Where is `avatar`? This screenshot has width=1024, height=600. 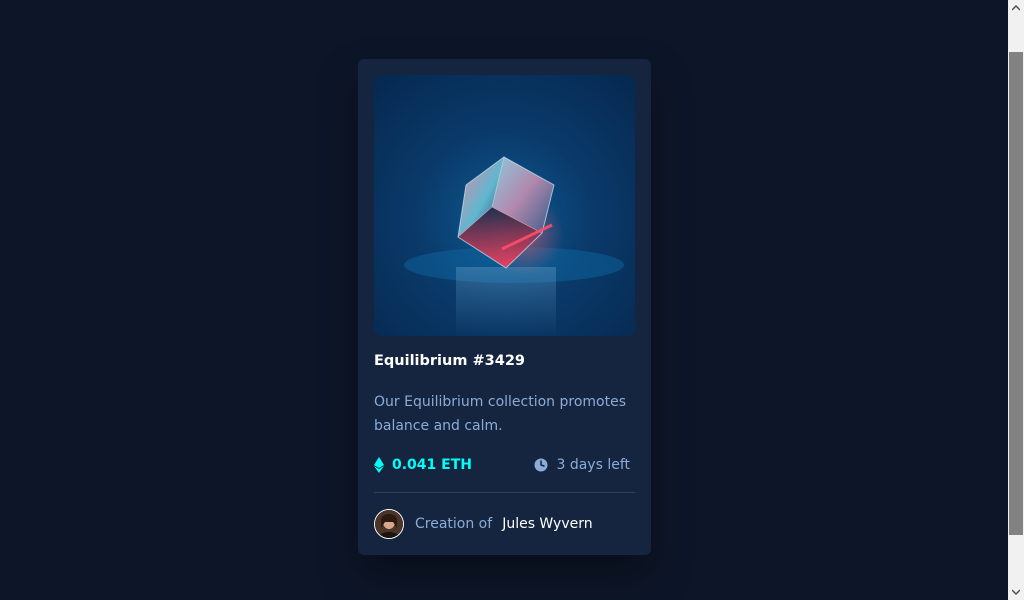 avatar is located at coordinates (389, 524).